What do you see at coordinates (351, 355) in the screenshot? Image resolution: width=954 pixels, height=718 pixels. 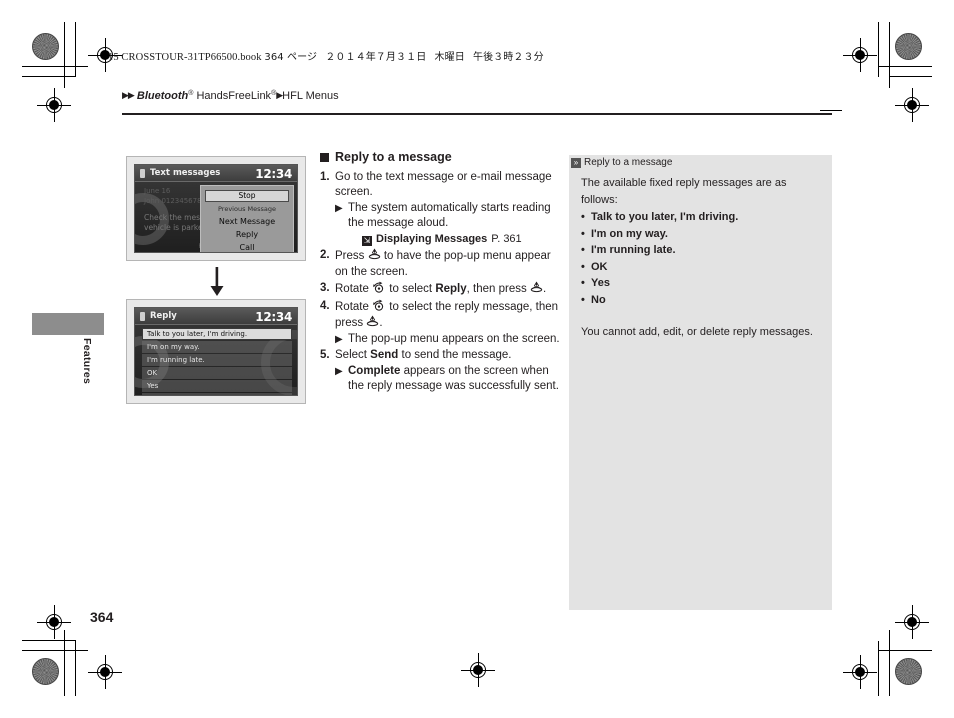 I see `step-5-pre: Select` at bounding box center [351, 355].